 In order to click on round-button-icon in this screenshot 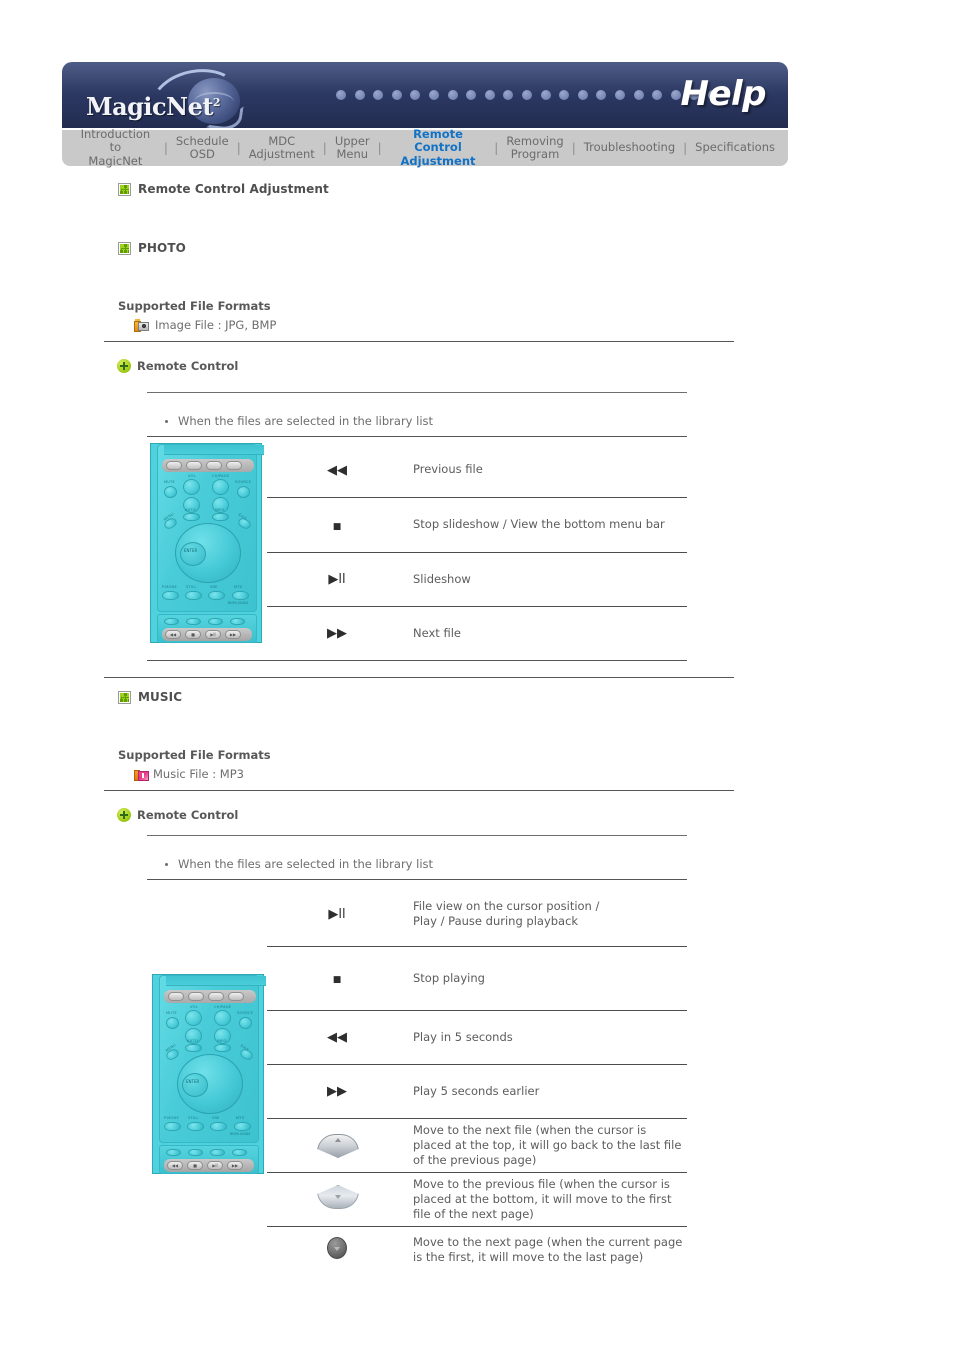, I will do `click(337, 1247)`.